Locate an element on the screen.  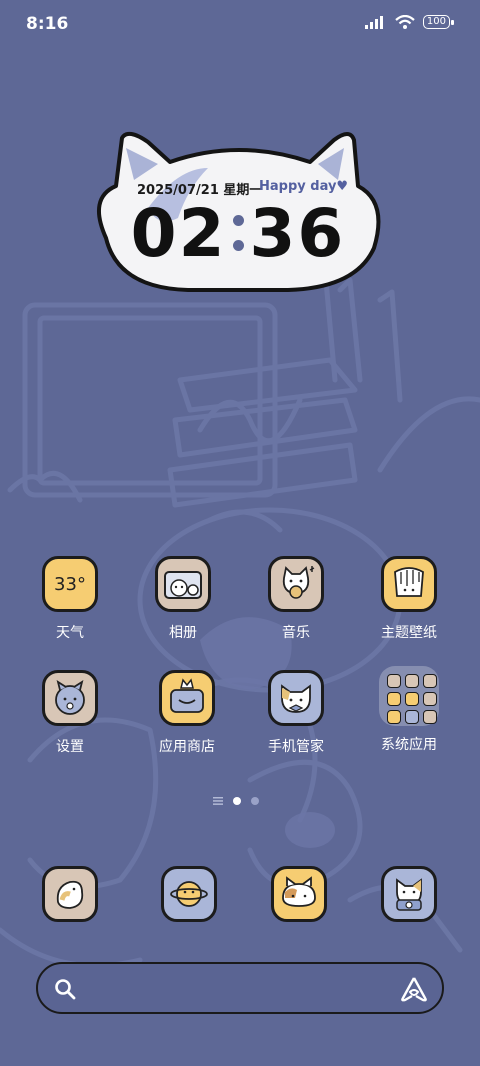
app-label-security: 手机管家 is located at coordinates (296, 747).